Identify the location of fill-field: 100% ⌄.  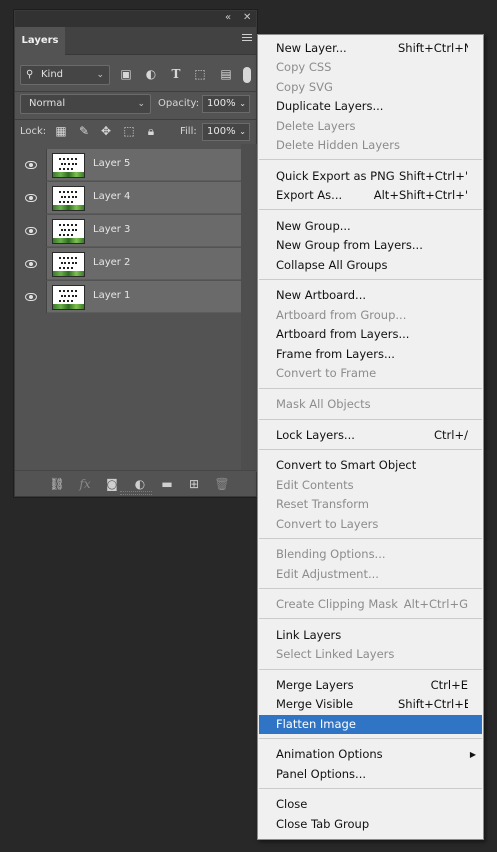
(226, 132).